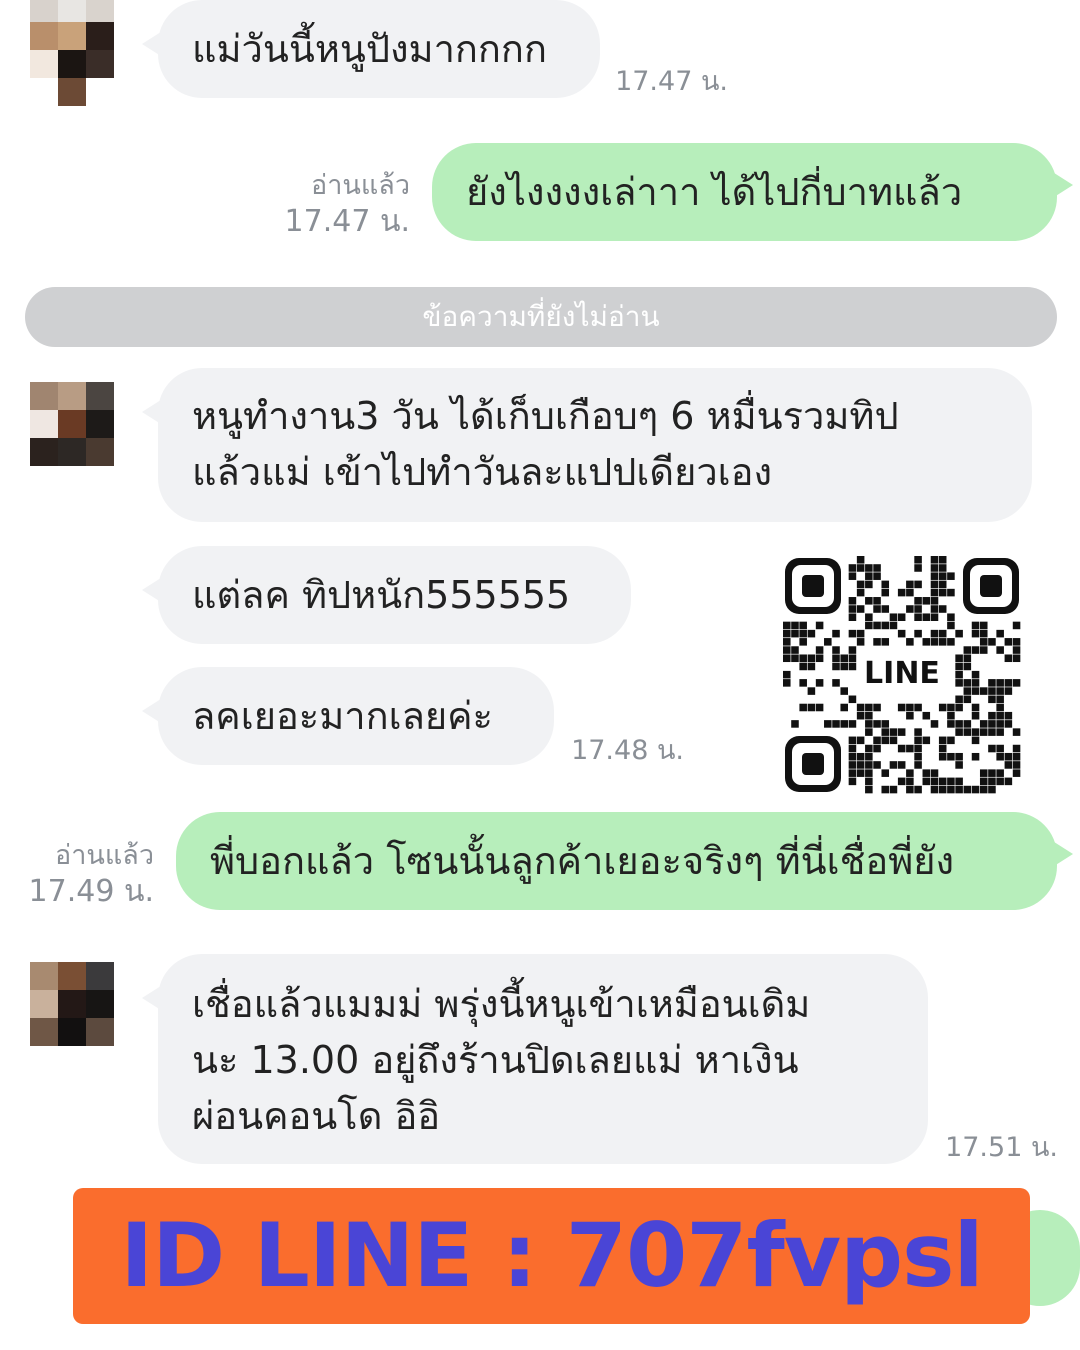  Describe the element at coordinates (671, 81) in the screenshot. I see `time-label: 17.47 น.` at that location.